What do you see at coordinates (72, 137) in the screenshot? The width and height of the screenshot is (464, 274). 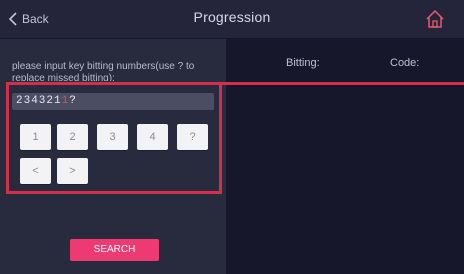 I see `key-2: 2` at bounding box center [72, 137].